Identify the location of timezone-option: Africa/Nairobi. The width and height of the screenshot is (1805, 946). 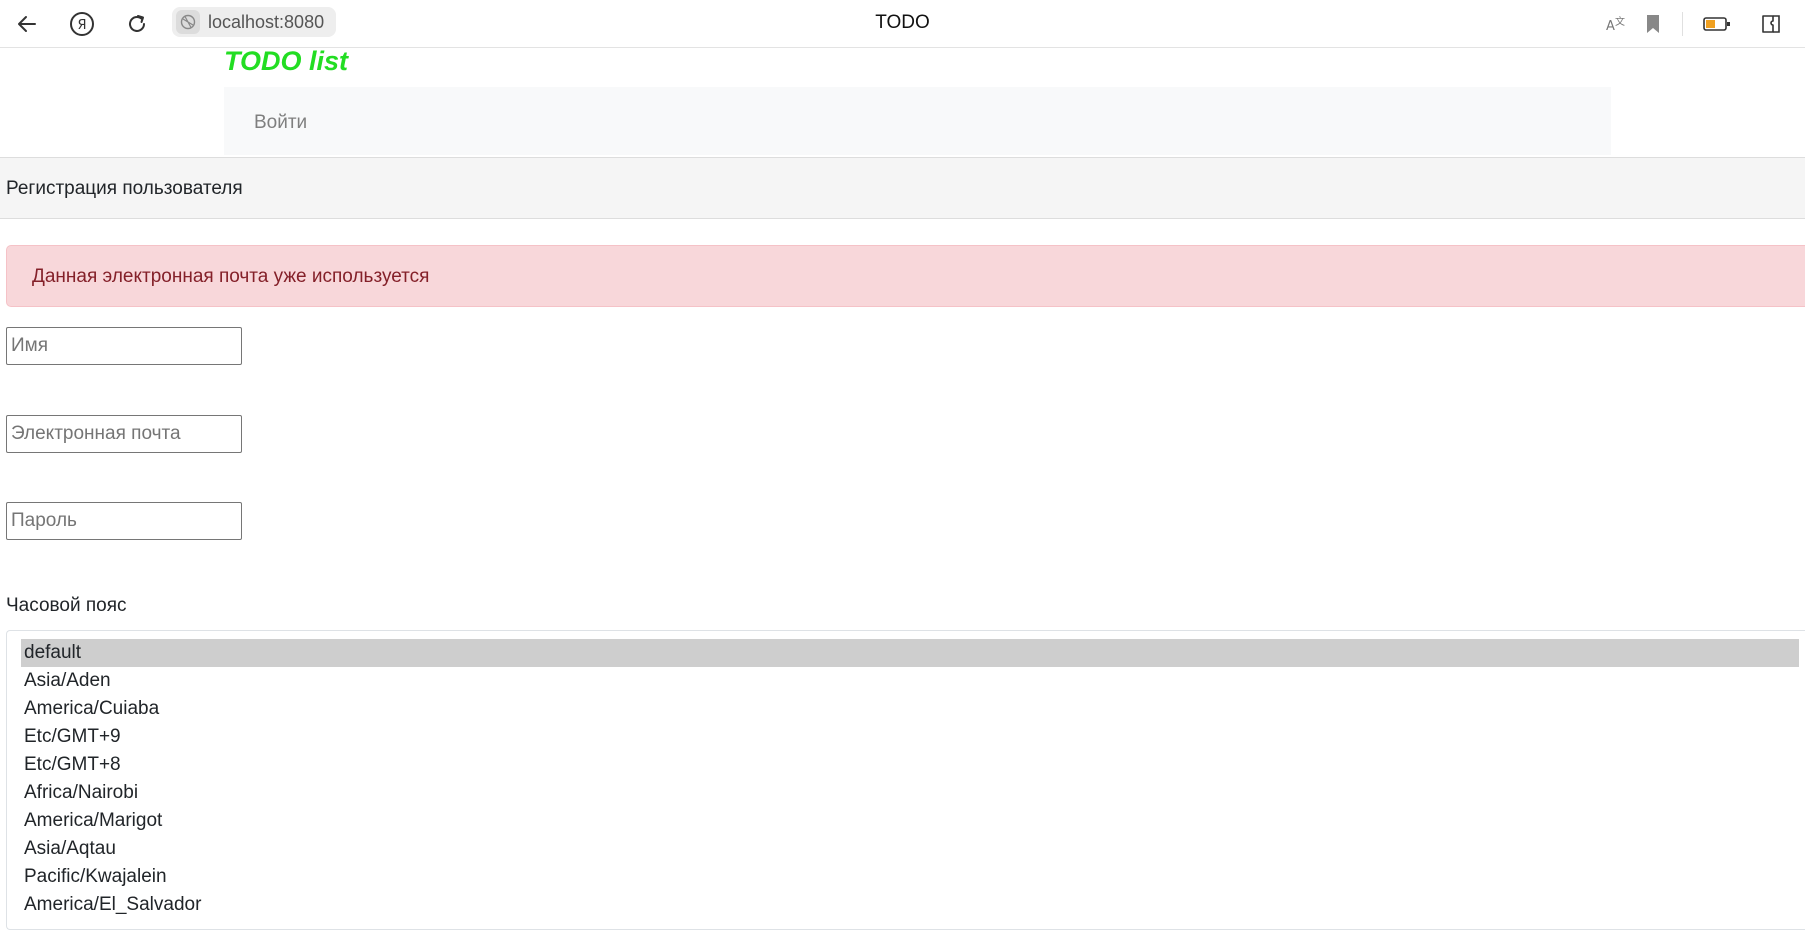
(906, 793).